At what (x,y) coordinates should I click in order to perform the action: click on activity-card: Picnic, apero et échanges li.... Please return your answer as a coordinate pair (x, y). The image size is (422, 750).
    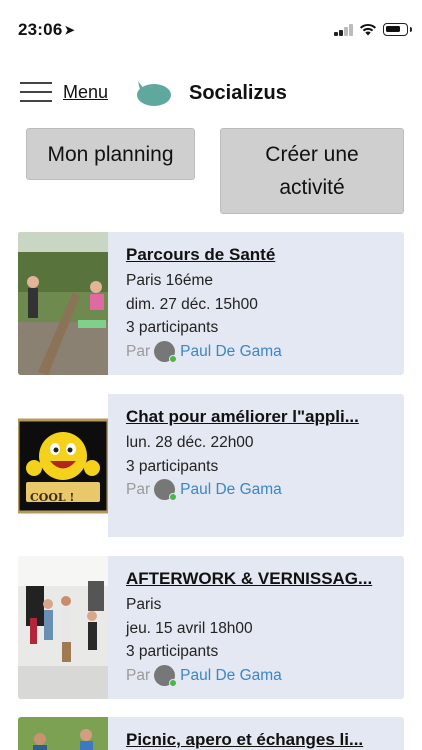
    Looking at the image, I should click on (211, 733).